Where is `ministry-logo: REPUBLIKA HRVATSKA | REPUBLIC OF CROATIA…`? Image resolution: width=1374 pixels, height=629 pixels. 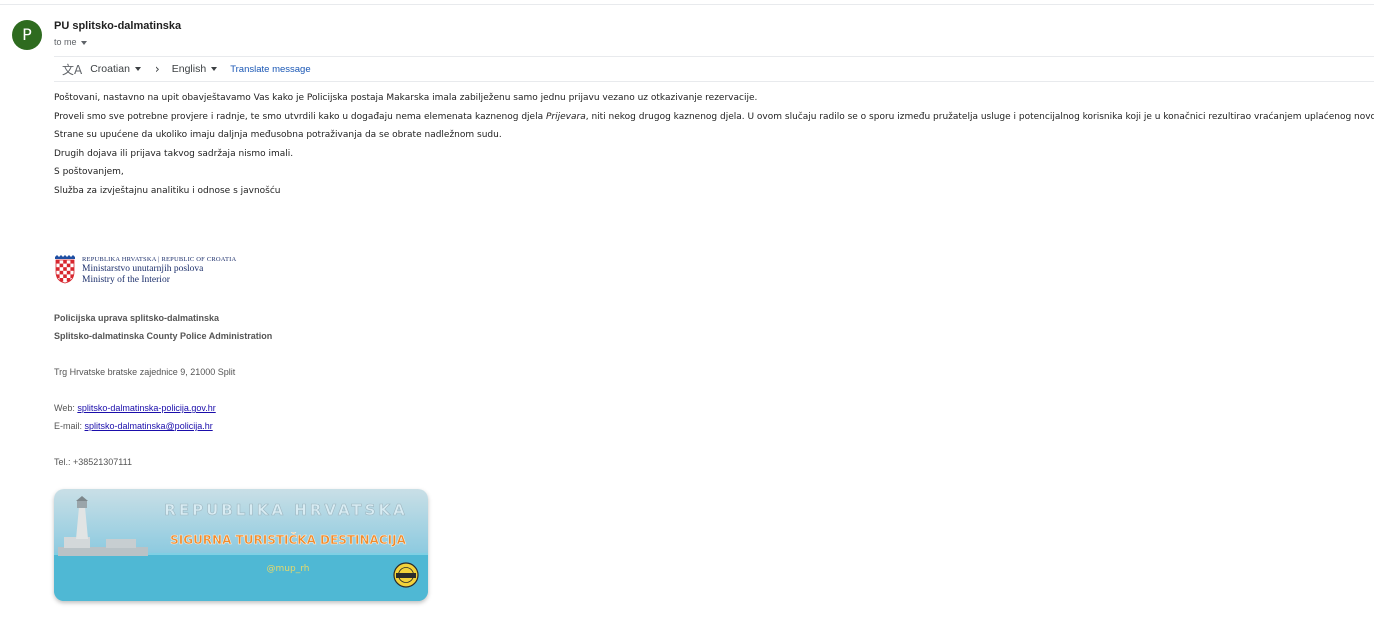 ministry-logo: REPUBLIKA HRVATSKA | REPUBLIC OF CROATIA… is located at coordinates (145, 270).